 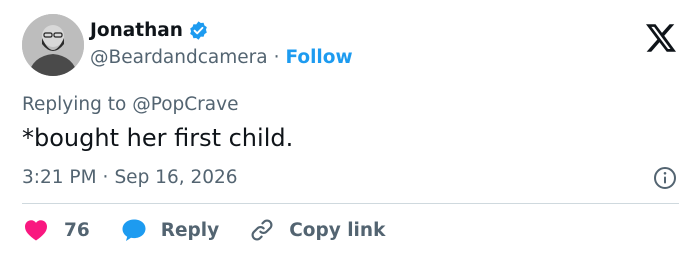 I want to click on author-name: Jonathan, so click(x=136, y=30).